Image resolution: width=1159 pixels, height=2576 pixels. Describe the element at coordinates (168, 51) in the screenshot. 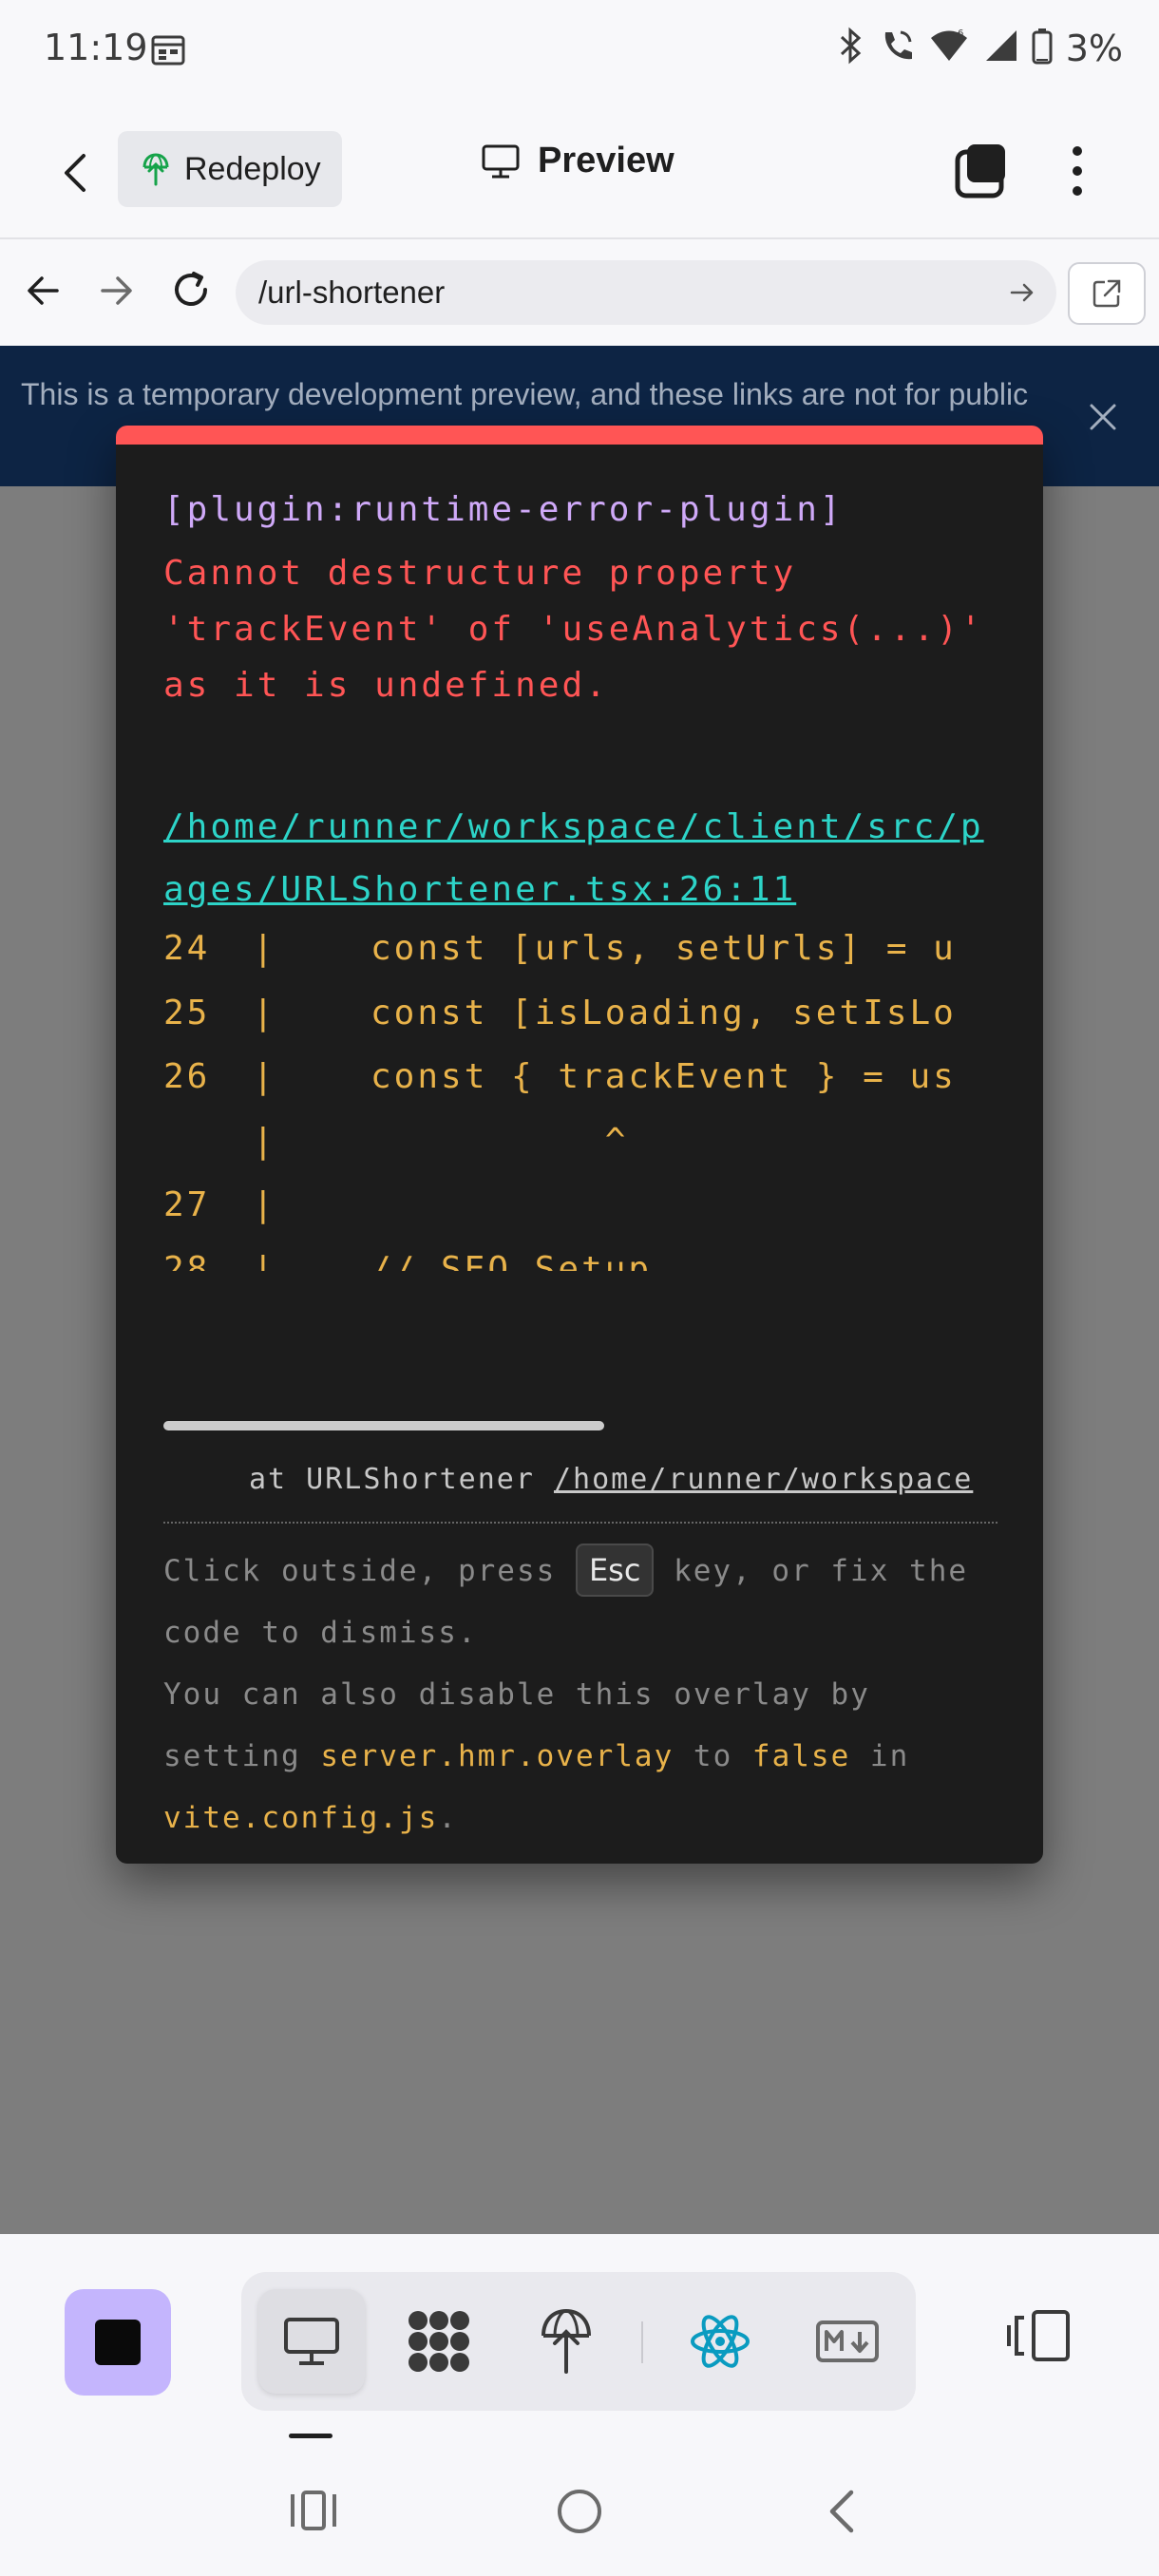

I see `calendar-icon` at that location.